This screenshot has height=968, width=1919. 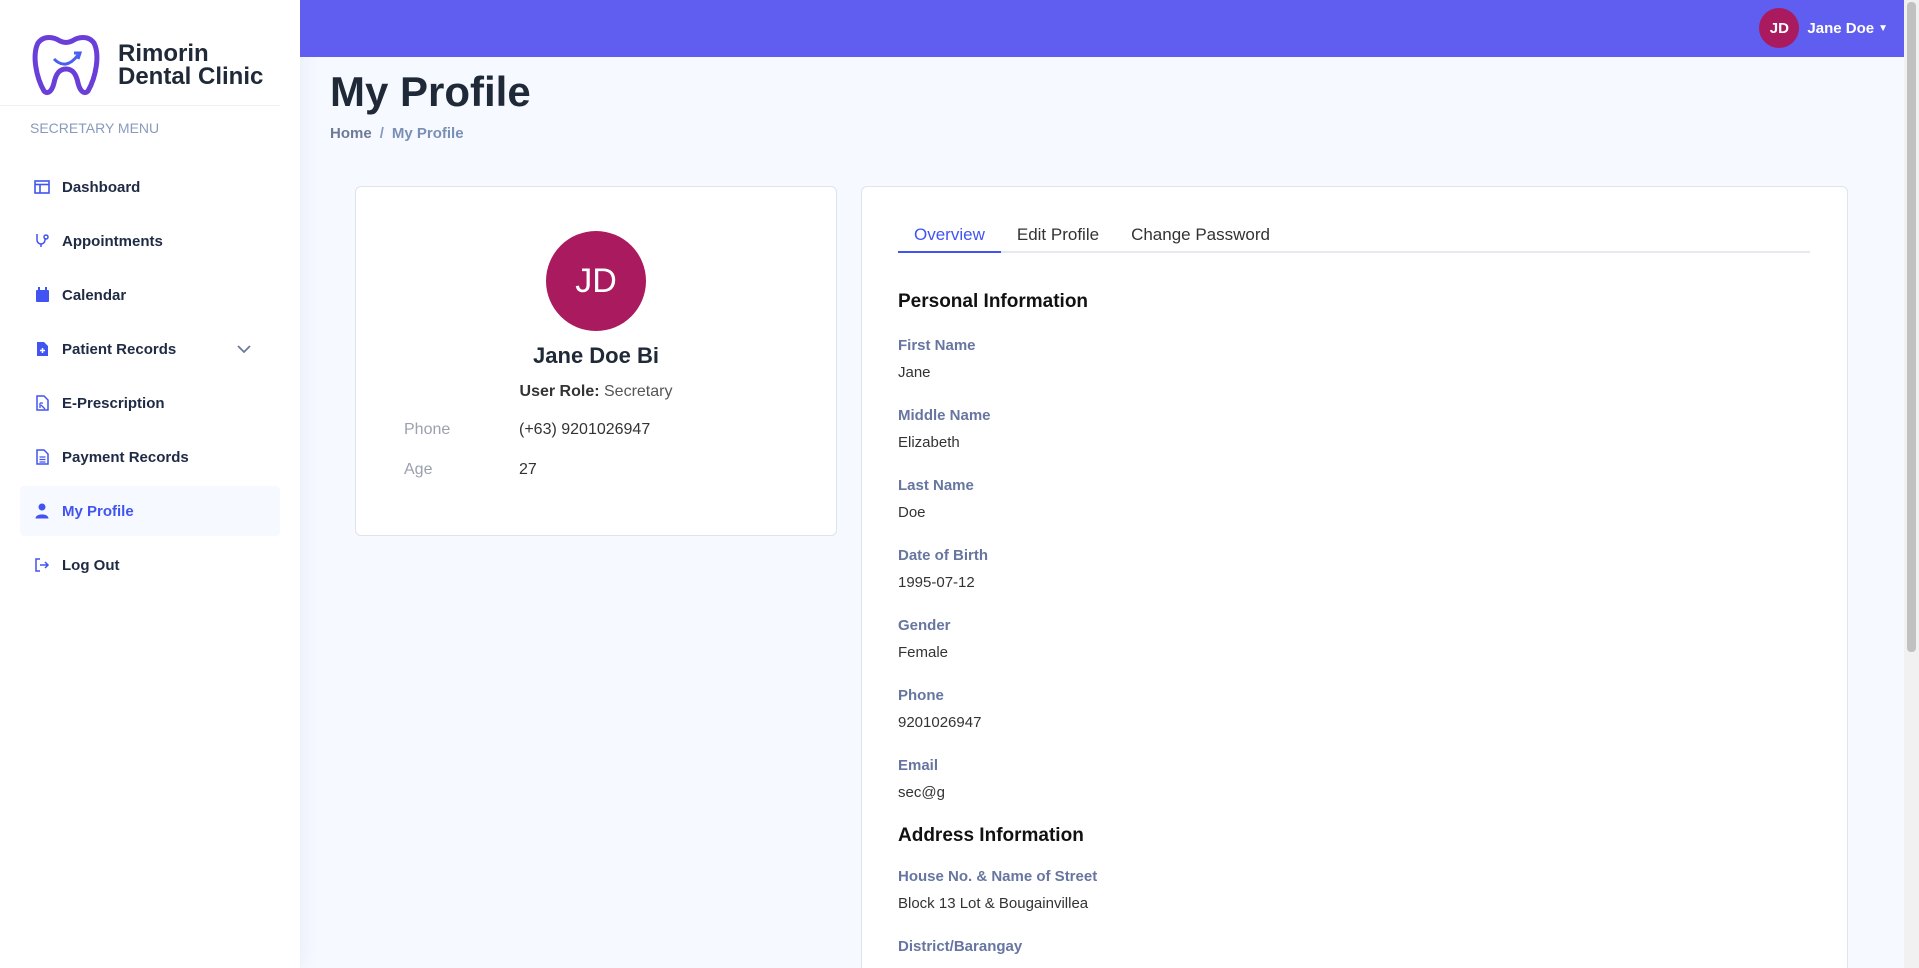 What do you see at coordinates (95, 128) in the screenshot?
I see `menu-heading: SECRETARY MENU` at bounding box center [95, 128].